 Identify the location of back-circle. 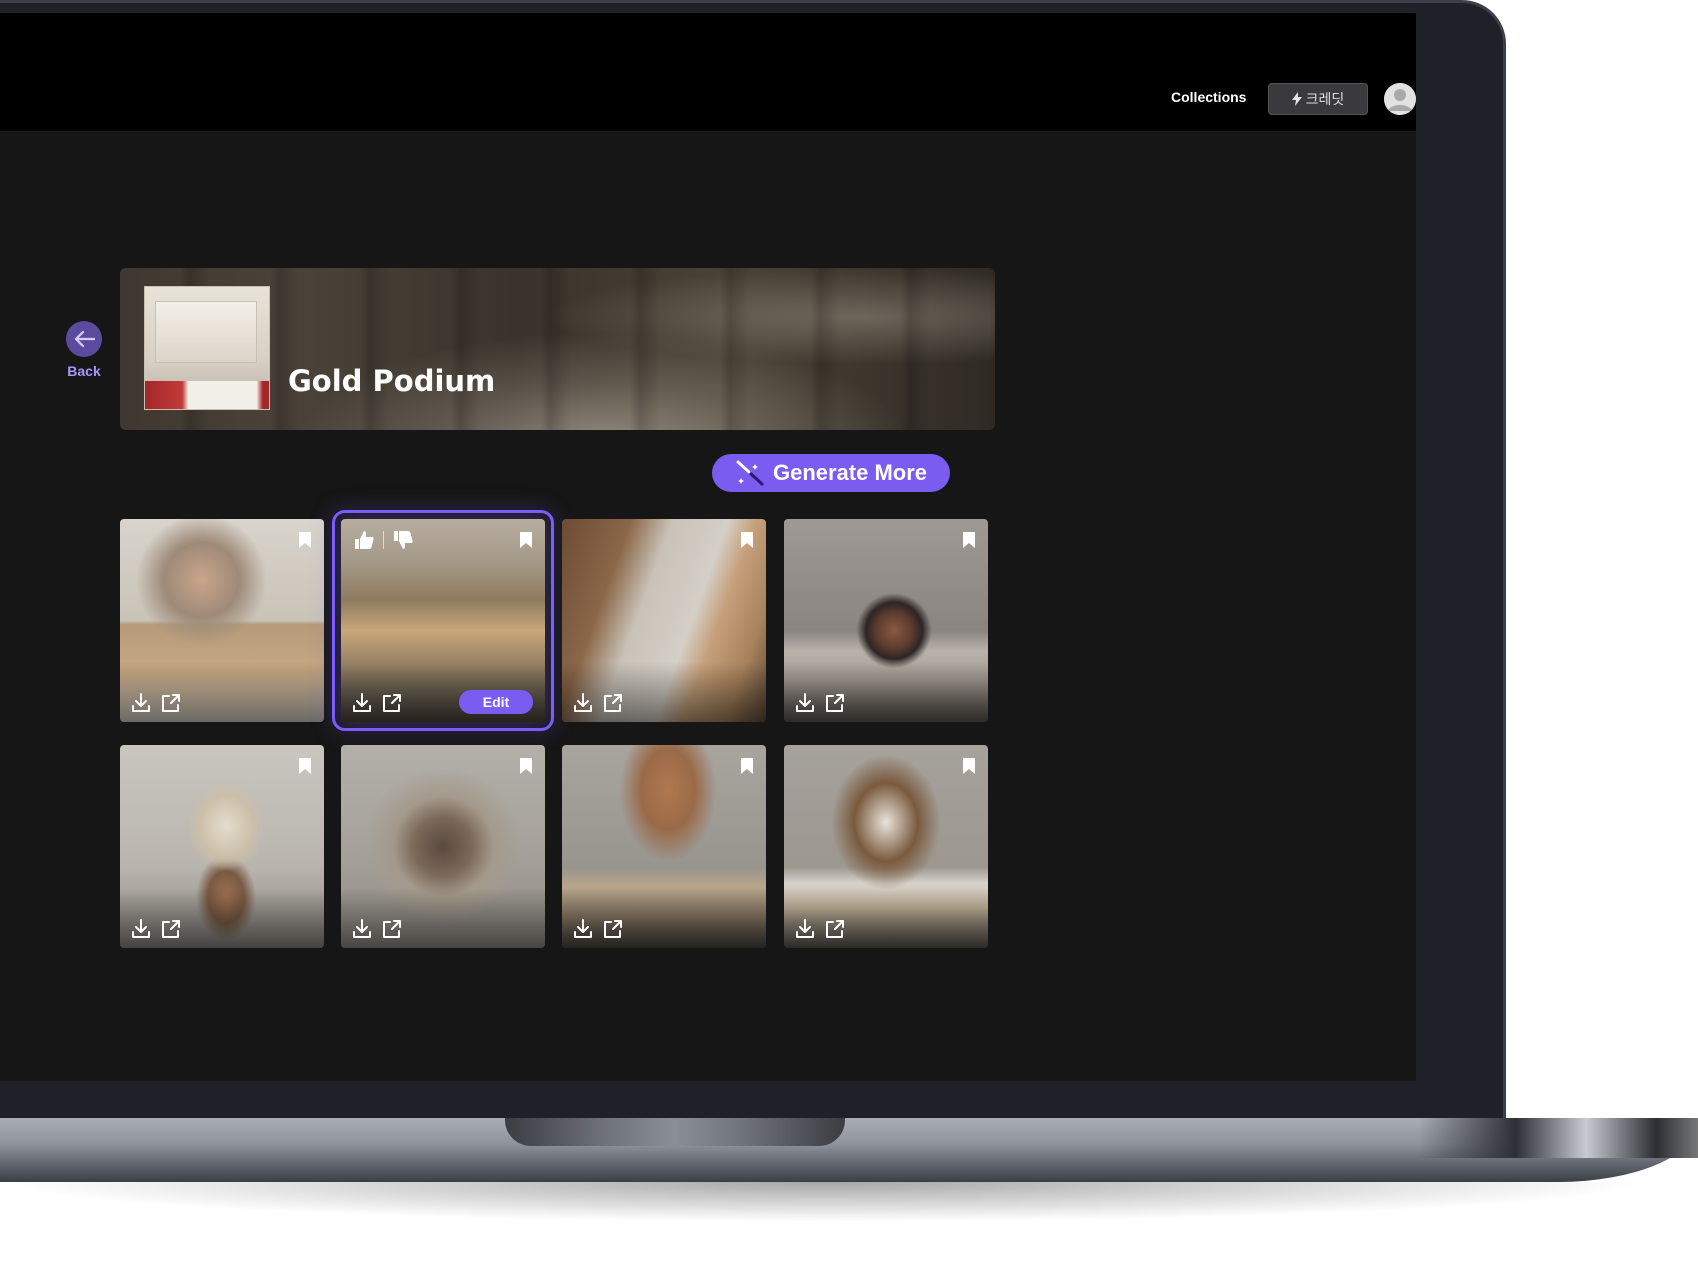
(84, 339).